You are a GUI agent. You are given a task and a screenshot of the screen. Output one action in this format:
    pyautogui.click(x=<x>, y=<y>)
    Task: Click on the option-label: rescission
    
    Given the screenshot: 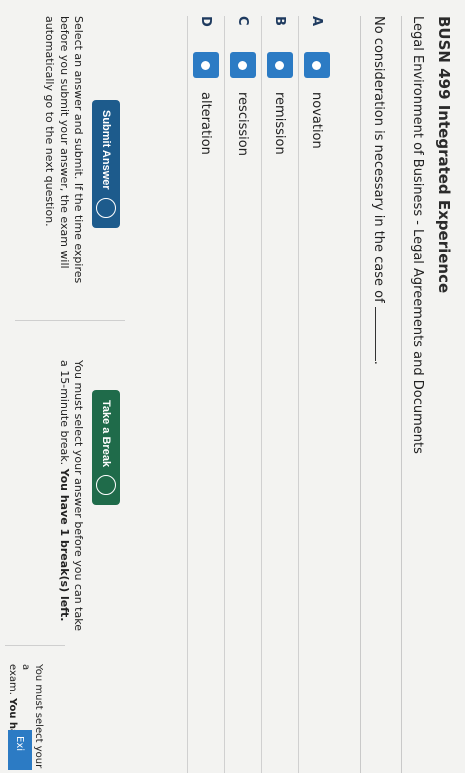 What is the action you would take?
    pyautogui.click(x=243, y=124)
    